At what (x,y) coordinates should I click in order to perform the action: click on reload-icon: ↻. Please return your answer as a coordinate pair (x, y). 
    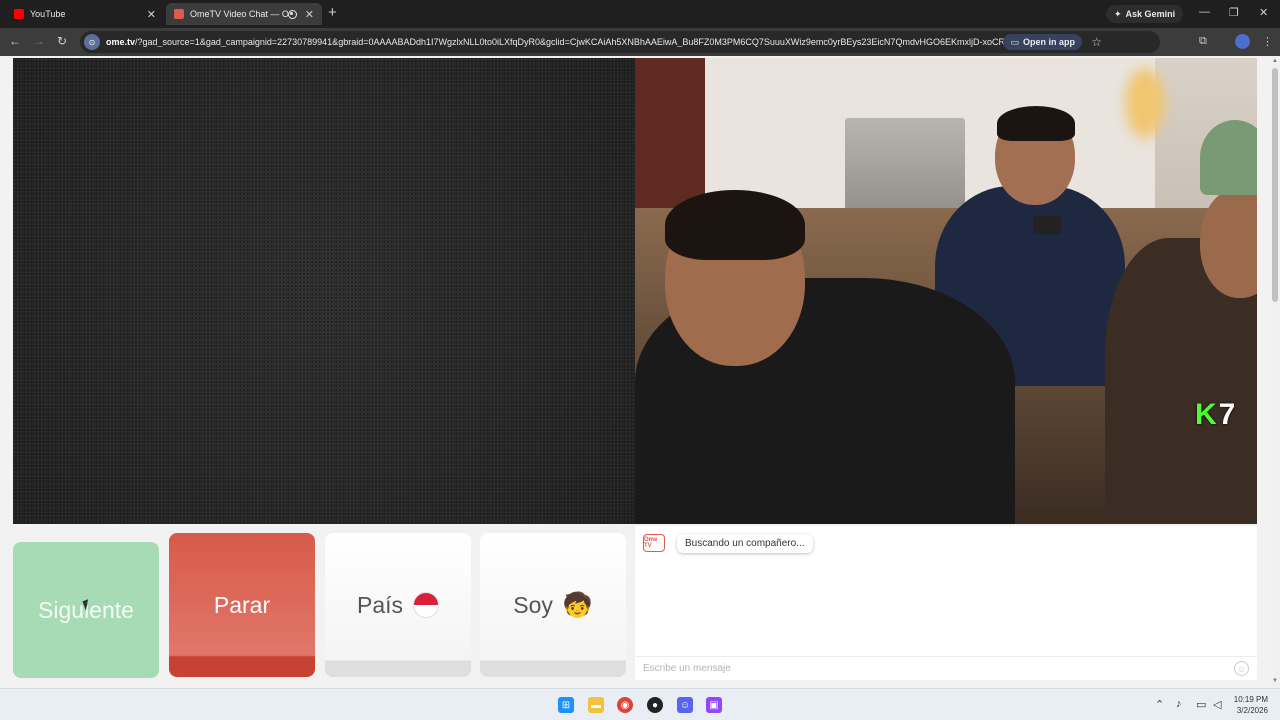
    Looking at the image, I should click on (62, 41).